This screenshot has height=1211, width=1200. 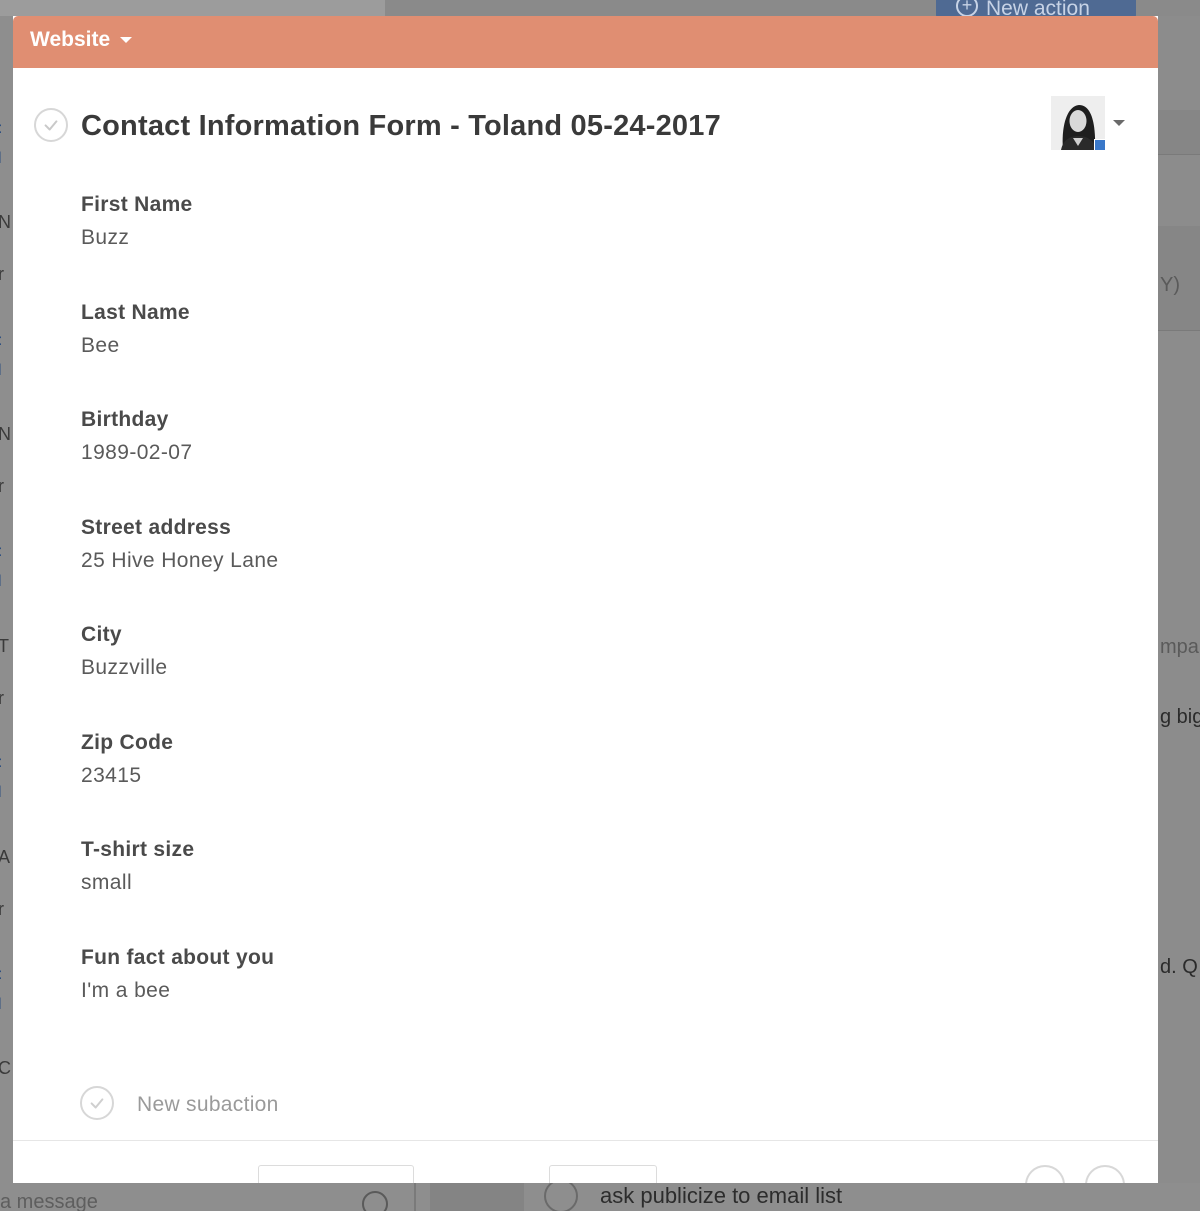 What do you see at coordinates (375, 1201) in the screenshot?
I see `emoji-icon` at bounding box center [375, 1201].